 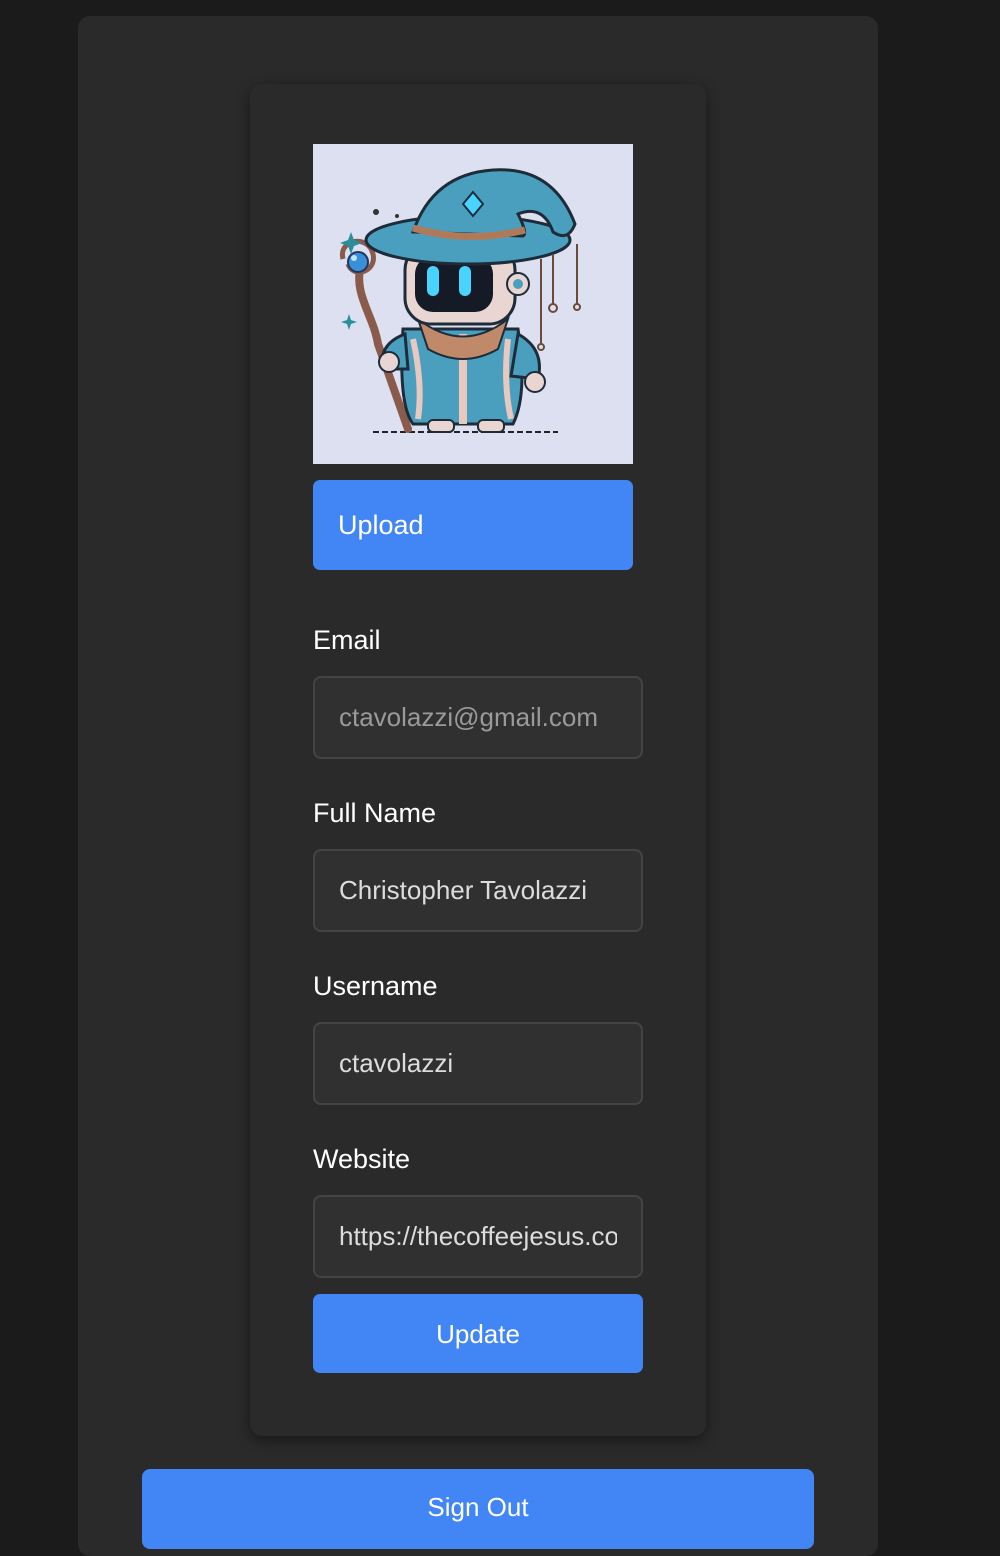 I want to click on website-field, so click(x=478, y=1236).